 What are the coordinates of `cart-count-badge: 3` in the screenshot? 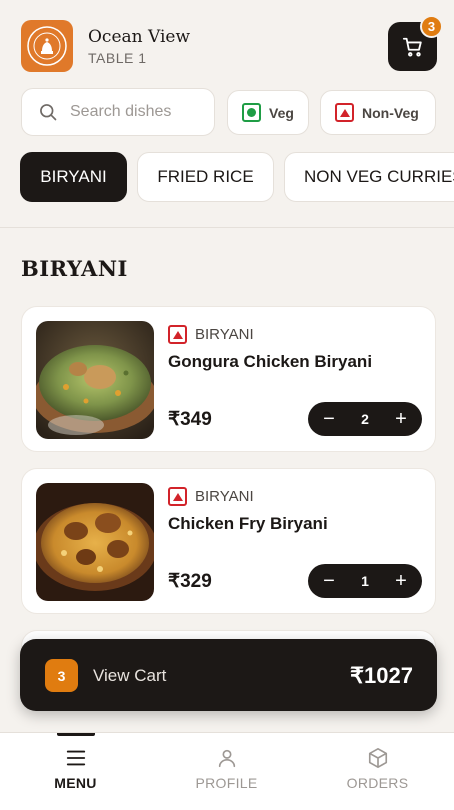 It's located at (431, 26).